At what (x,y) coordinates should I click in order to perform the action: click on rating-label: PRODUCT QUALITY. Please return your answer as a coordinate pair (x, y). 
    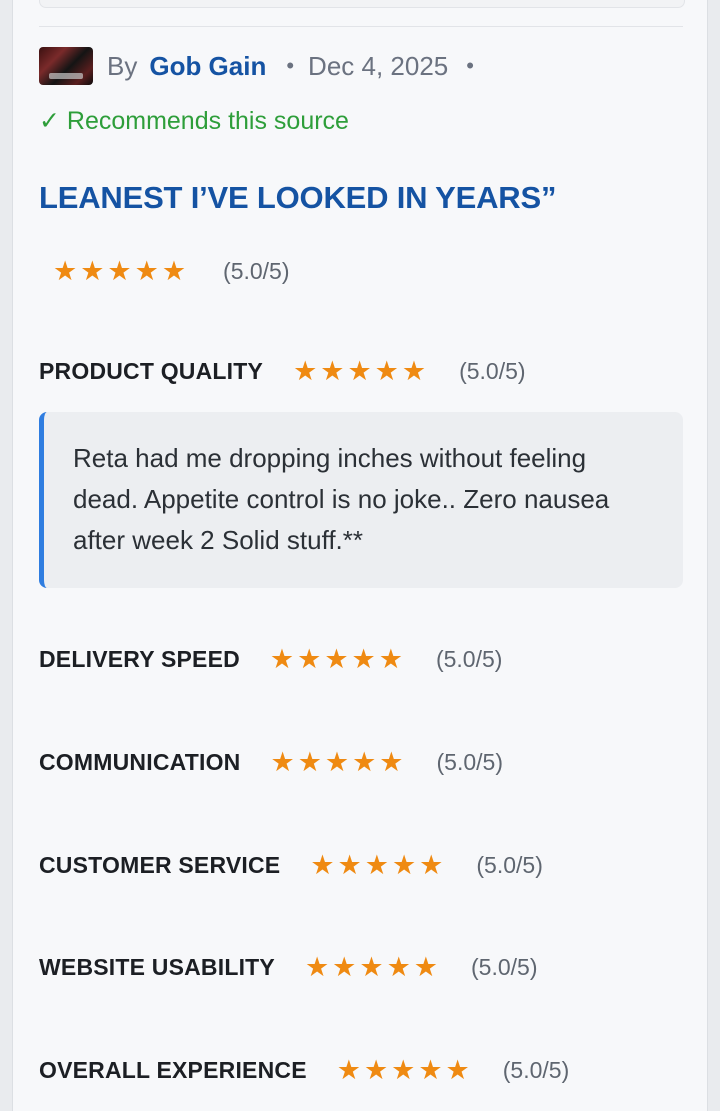
    Looking at the image, I should click on (151, 371).